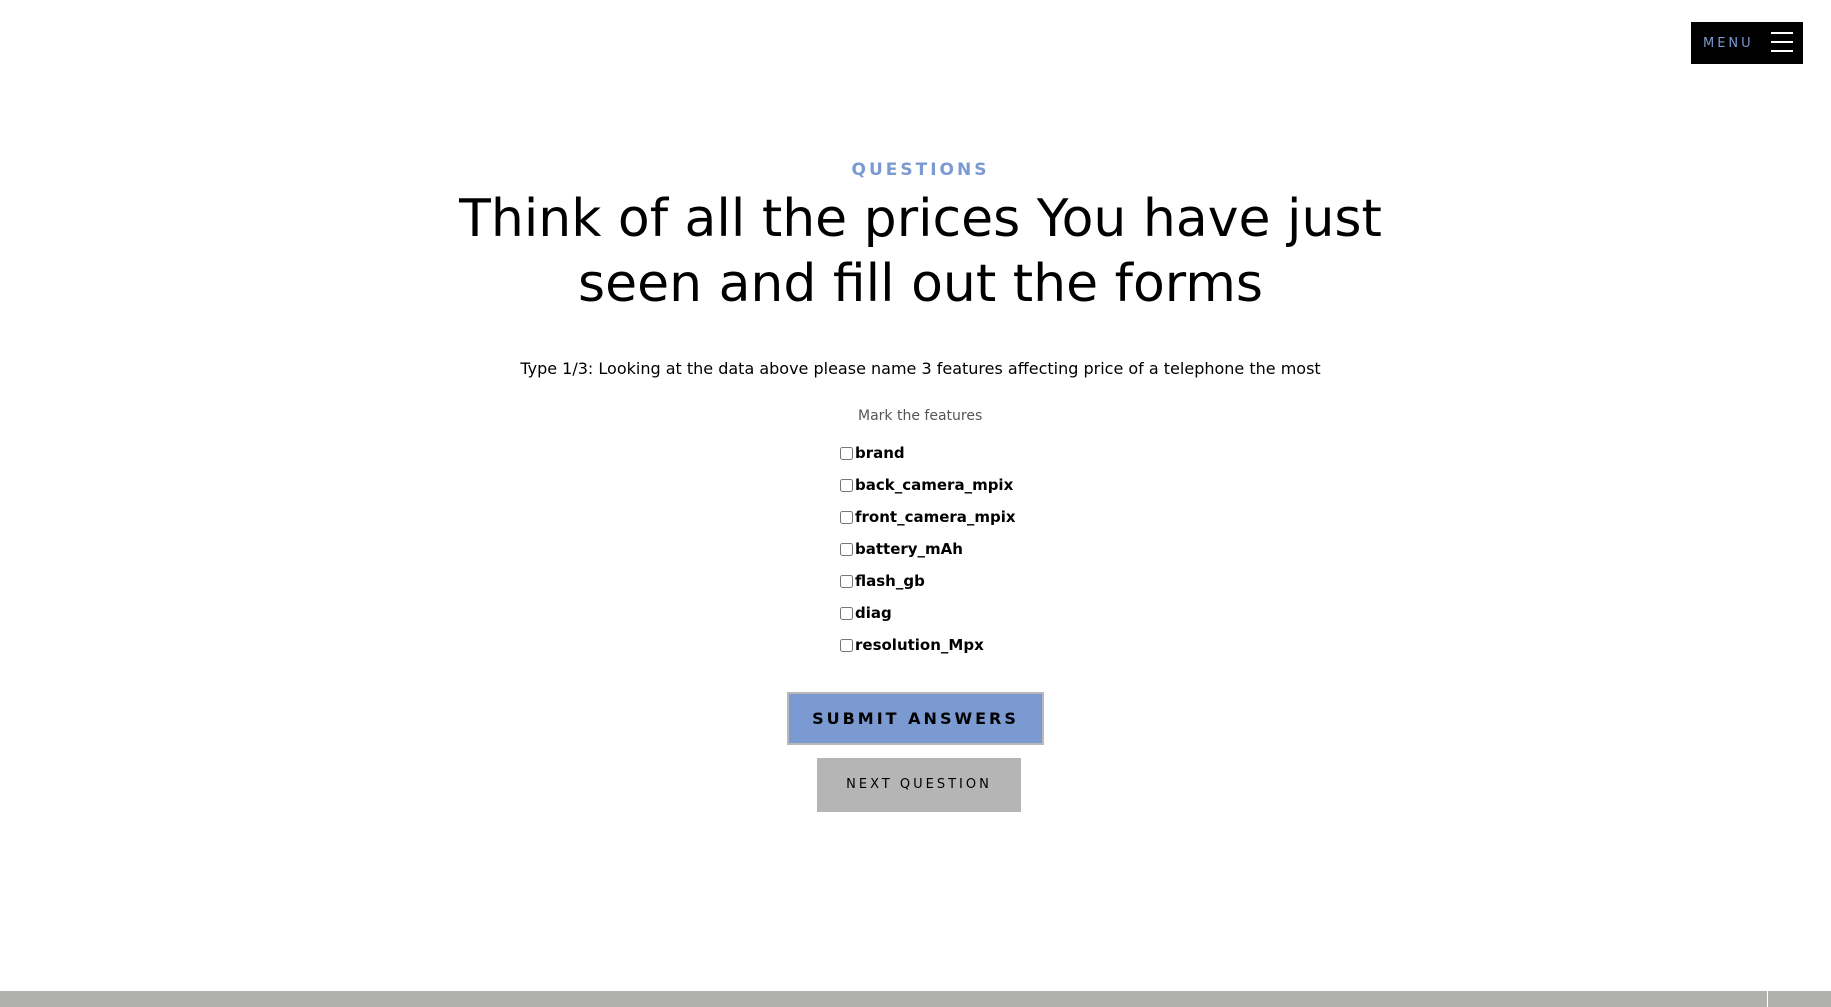  I want to click on fieldset-legend: Mark the features, so click(920, 416).